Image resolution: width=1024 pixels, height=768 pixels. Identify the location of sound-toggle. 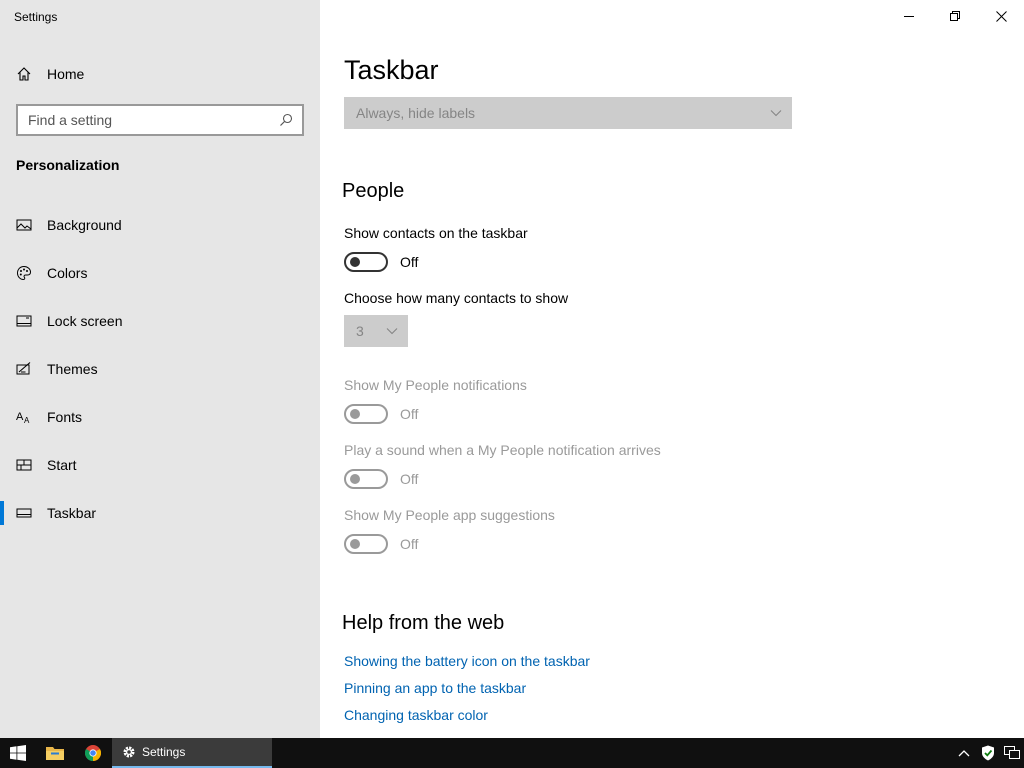
(366, 479).